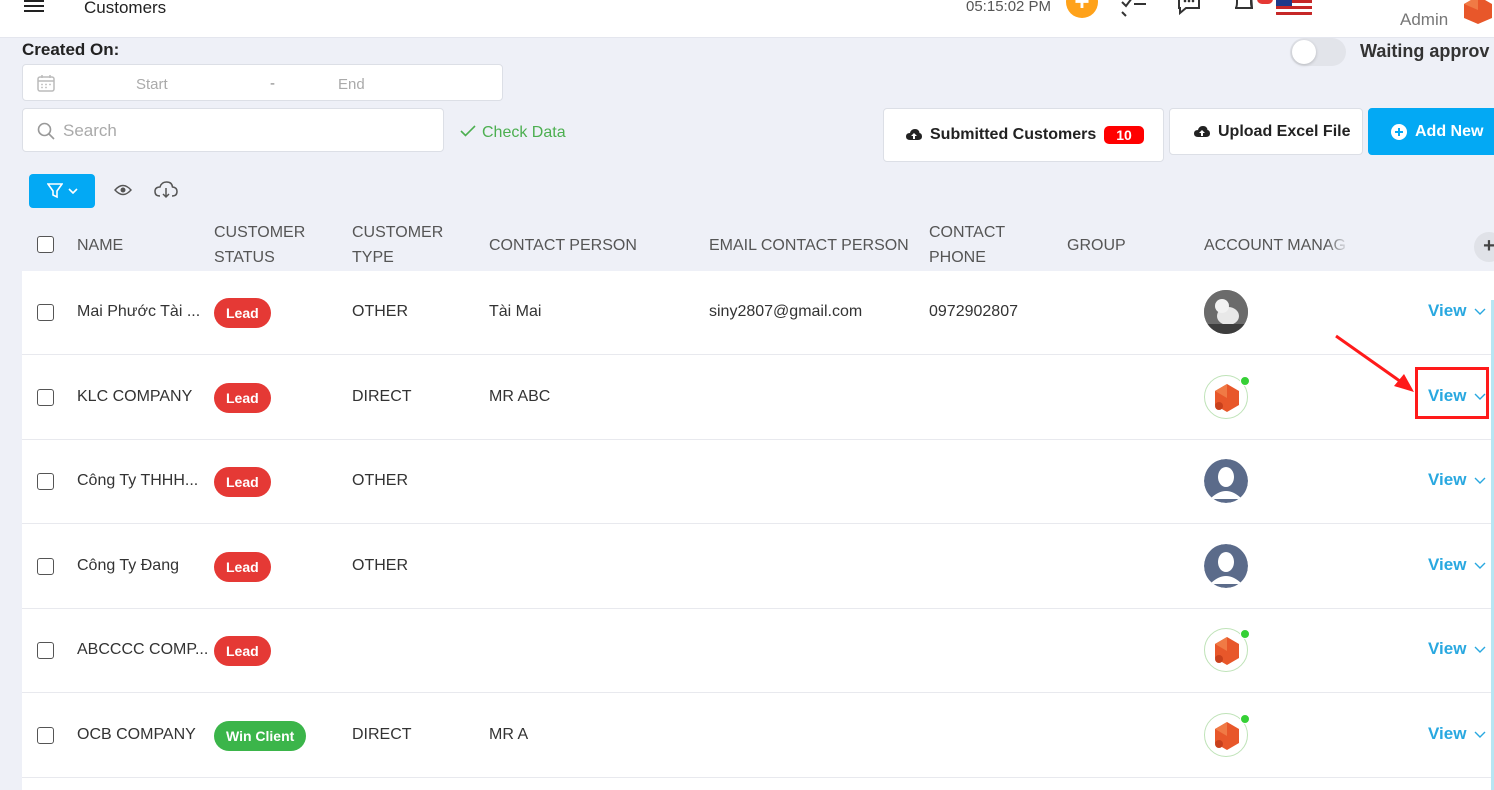  Describe the element at coordinates (809, 245) in the screenshot. I see `column-header-email-contact-person: EMAIL CONTACT PERSON` at that location.